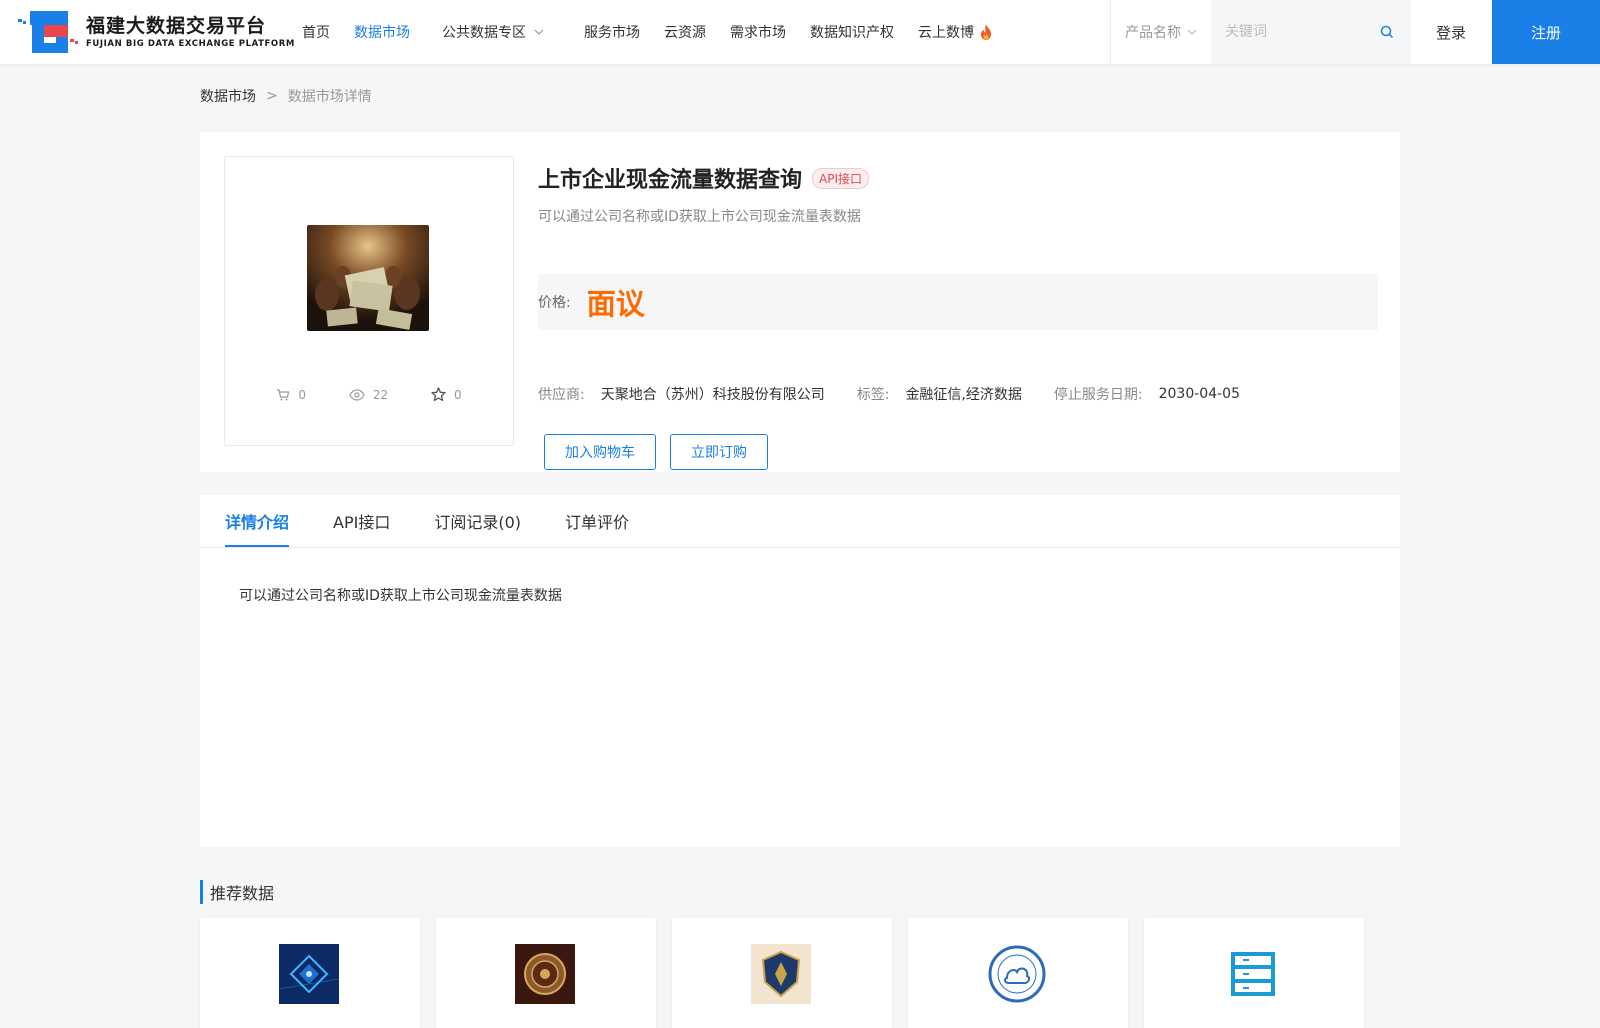 The image size is (1600, 1028). I want to click on nav-cloud-expo-label: 云上数博, so click(946, 33).